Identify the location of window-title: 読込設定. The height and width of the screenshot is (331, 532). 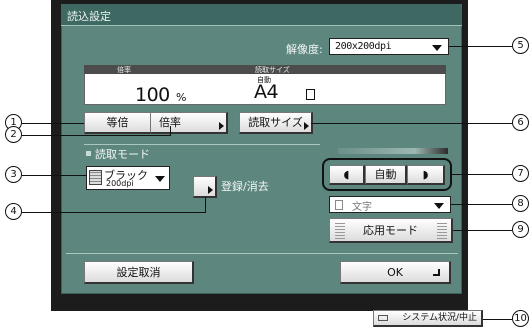
(89, 16).